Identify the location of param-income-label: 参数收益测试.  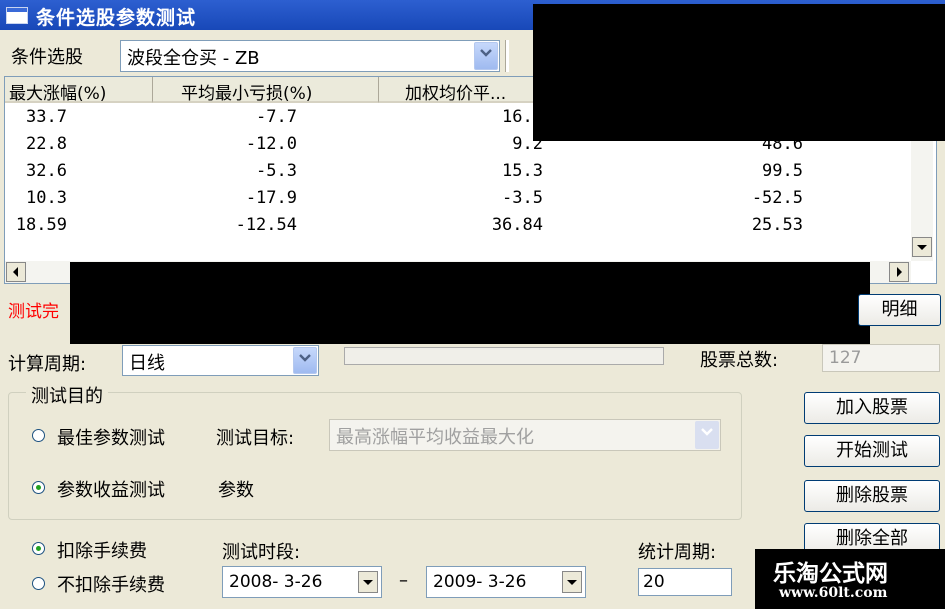
(111, 489).